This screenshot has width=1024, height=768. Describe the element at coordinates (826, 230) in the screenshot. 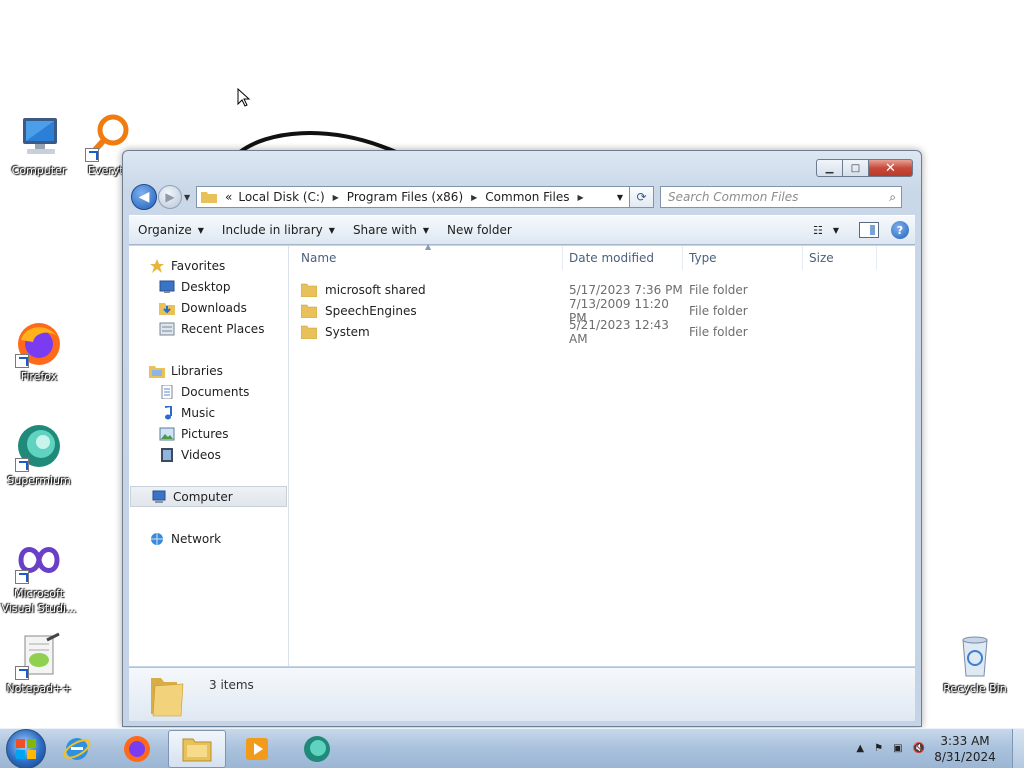

I see `change-view-button: ☷ ▼` at that location.